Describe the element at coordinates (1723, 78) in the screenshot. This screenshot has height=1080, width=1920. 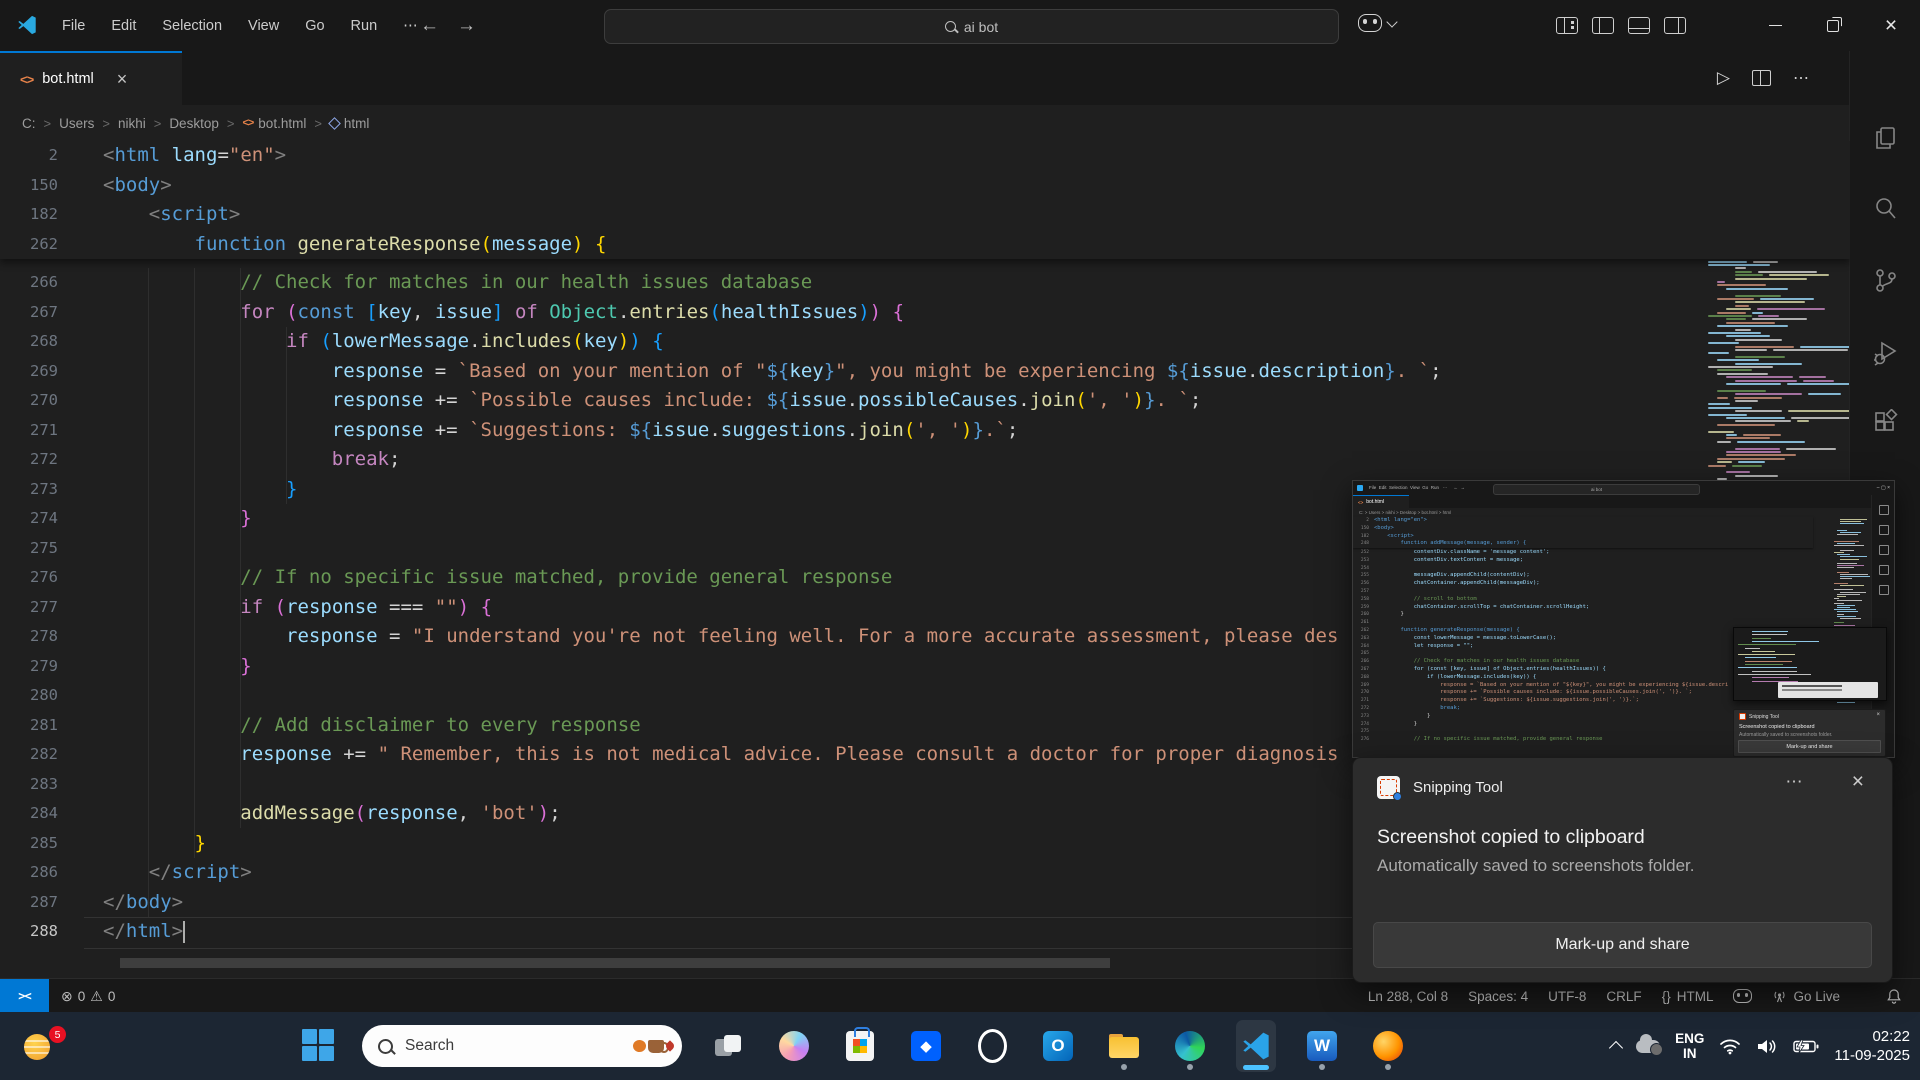
I see `run-file-icon: ▷` at that location.